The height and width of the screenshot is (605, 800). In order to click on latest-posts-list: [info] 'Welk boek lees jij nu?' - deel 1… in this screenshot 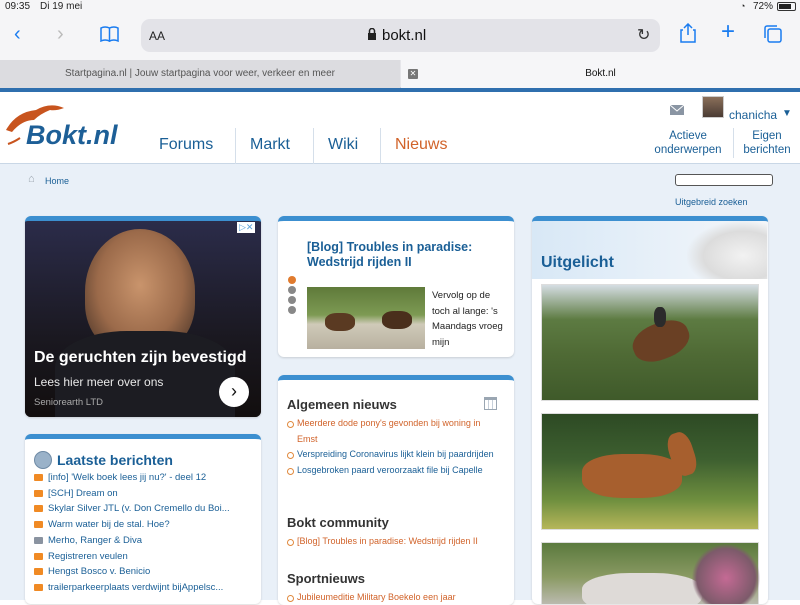, I will do `click(145, 533)`.